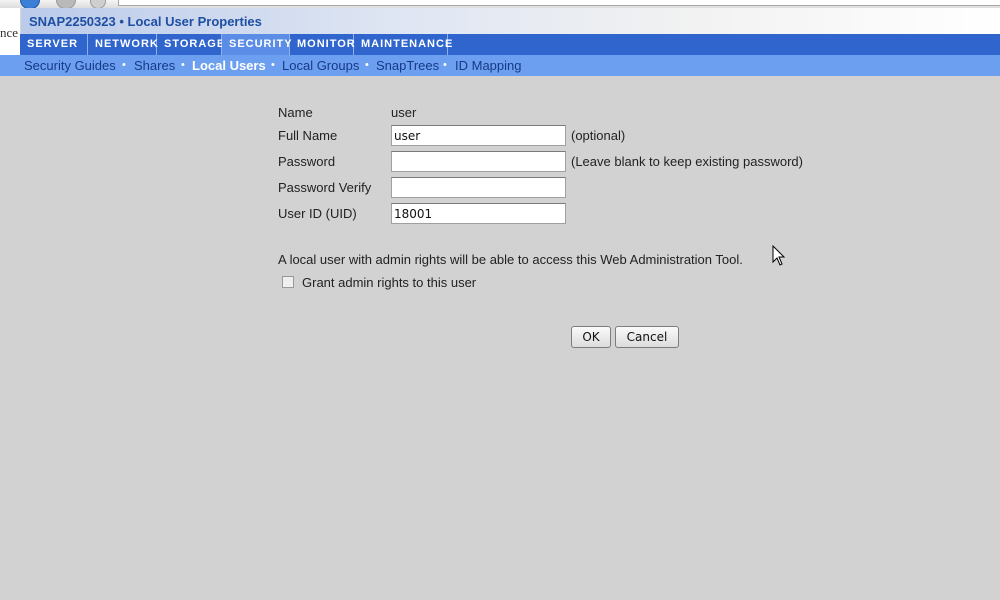 The image size is (1000, 600). Describe the element at coordinates (322, 44) in the screenshot. I see `tab-monitor: MONITOR` at that location.